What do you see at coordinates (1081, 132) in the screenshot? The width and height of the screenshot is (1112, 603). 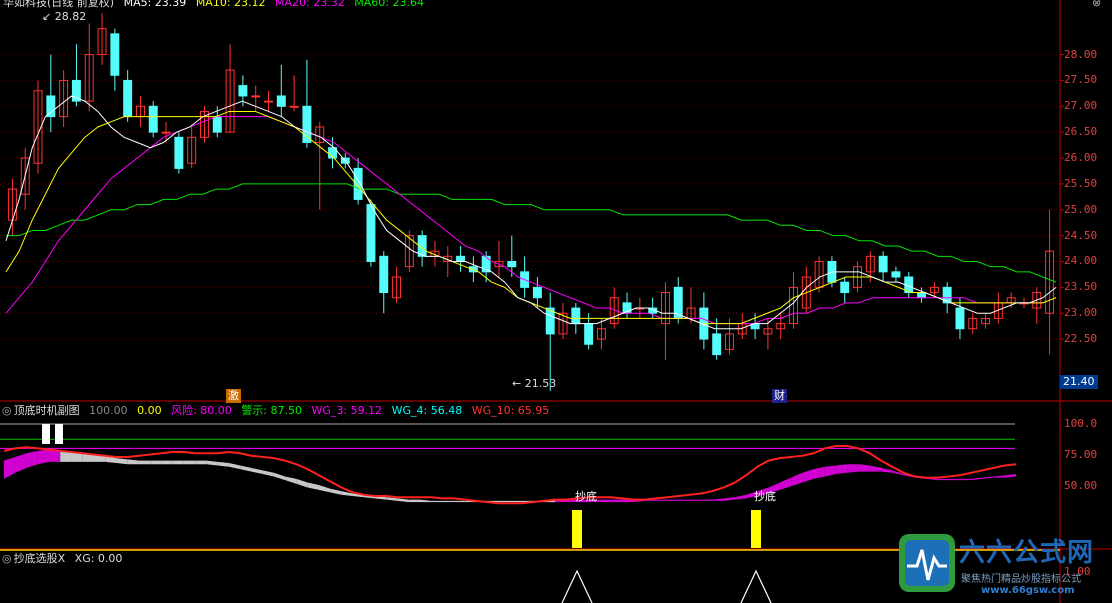 I see `price-axis-label: 26.50` at bounding box center [1081, 132].